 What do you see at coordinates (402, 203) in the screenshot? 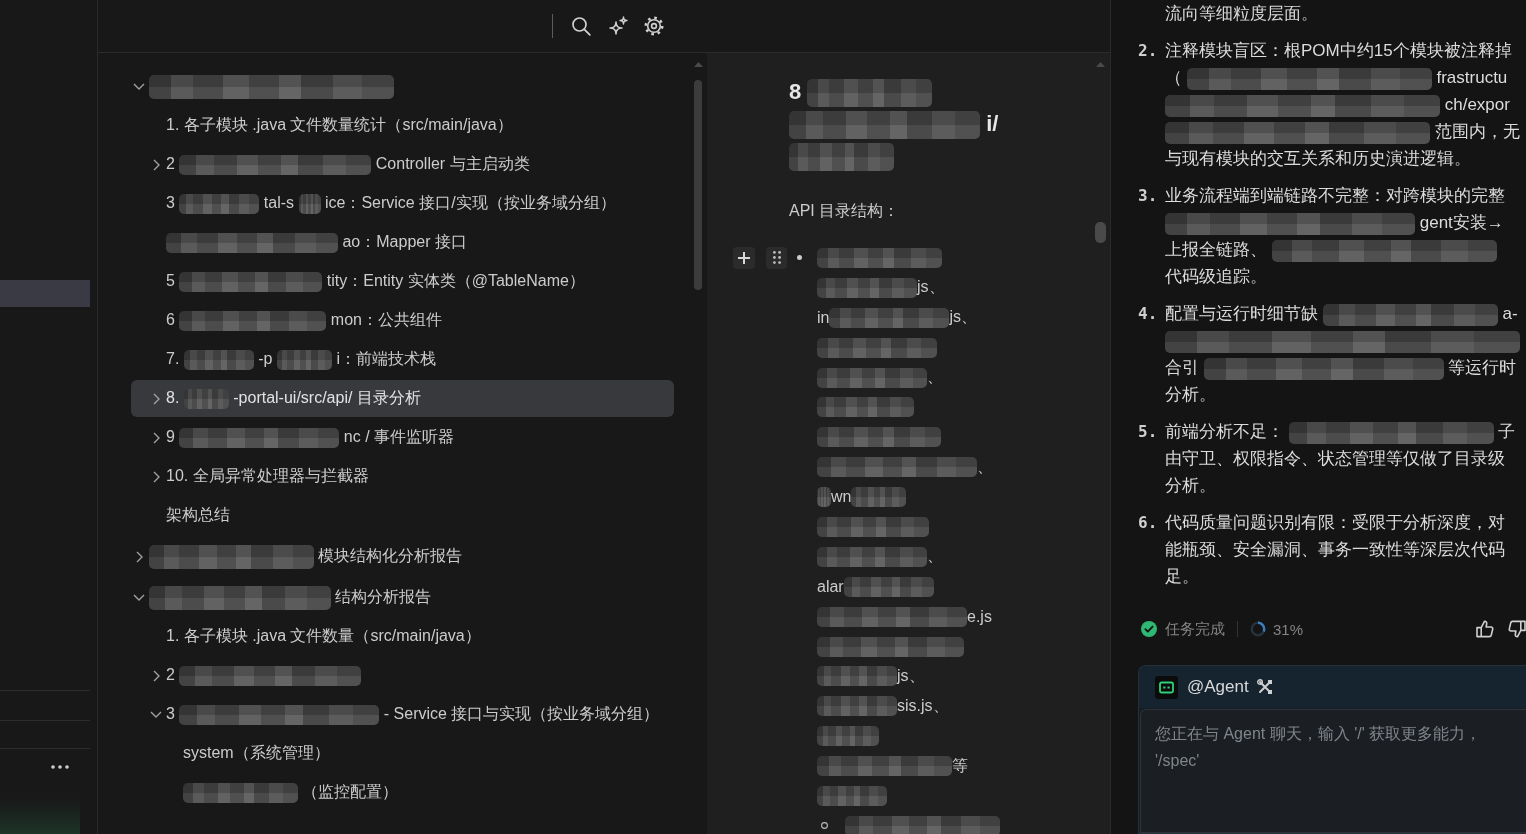
I see `tree-item: 3 tal-s ice：Service 接口/实现（按业务域分组）` at bounding box center [402, 203].